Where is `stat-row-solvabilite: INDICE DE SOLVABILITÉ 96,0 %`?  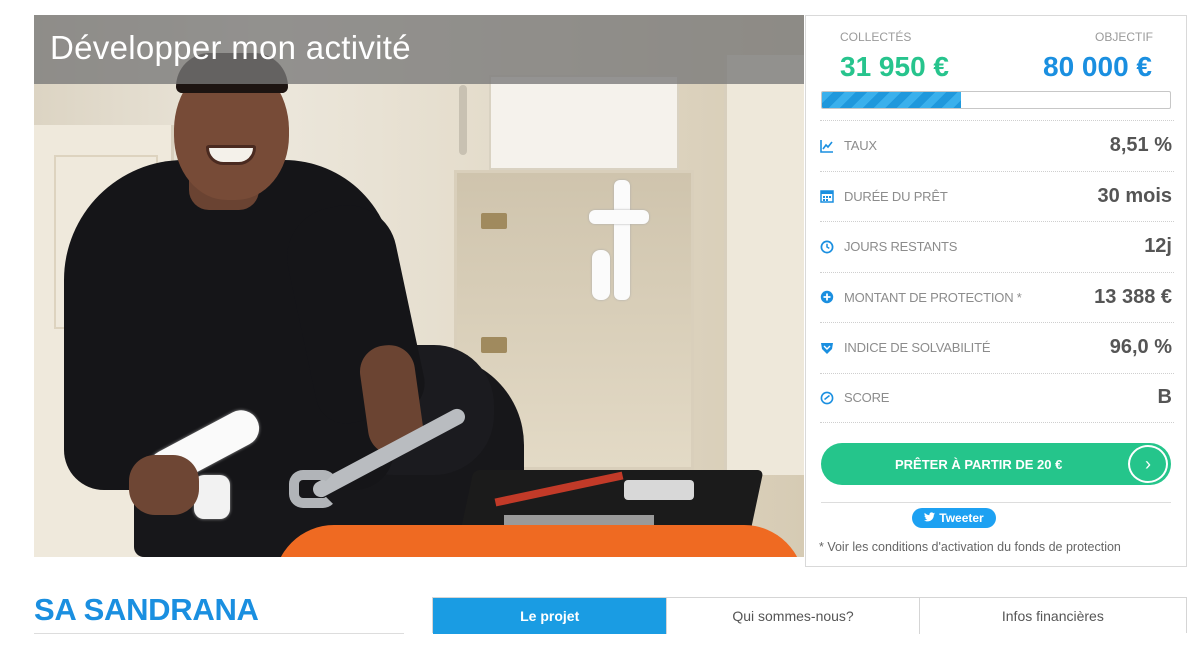 stat-row-solvabilite: INDICE DE SOLVABILITÉ 96,0 % is located at coordinates (997, 347).